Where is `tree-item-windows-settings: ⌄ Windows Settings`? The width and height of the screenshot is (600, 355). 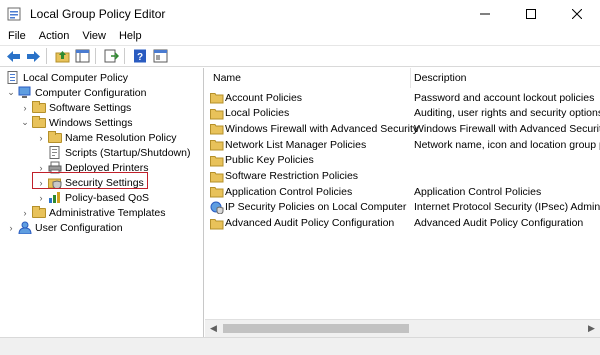
tree-item-windows-settings: ⌄ Windows Settings is located at coordinates (76, 122).